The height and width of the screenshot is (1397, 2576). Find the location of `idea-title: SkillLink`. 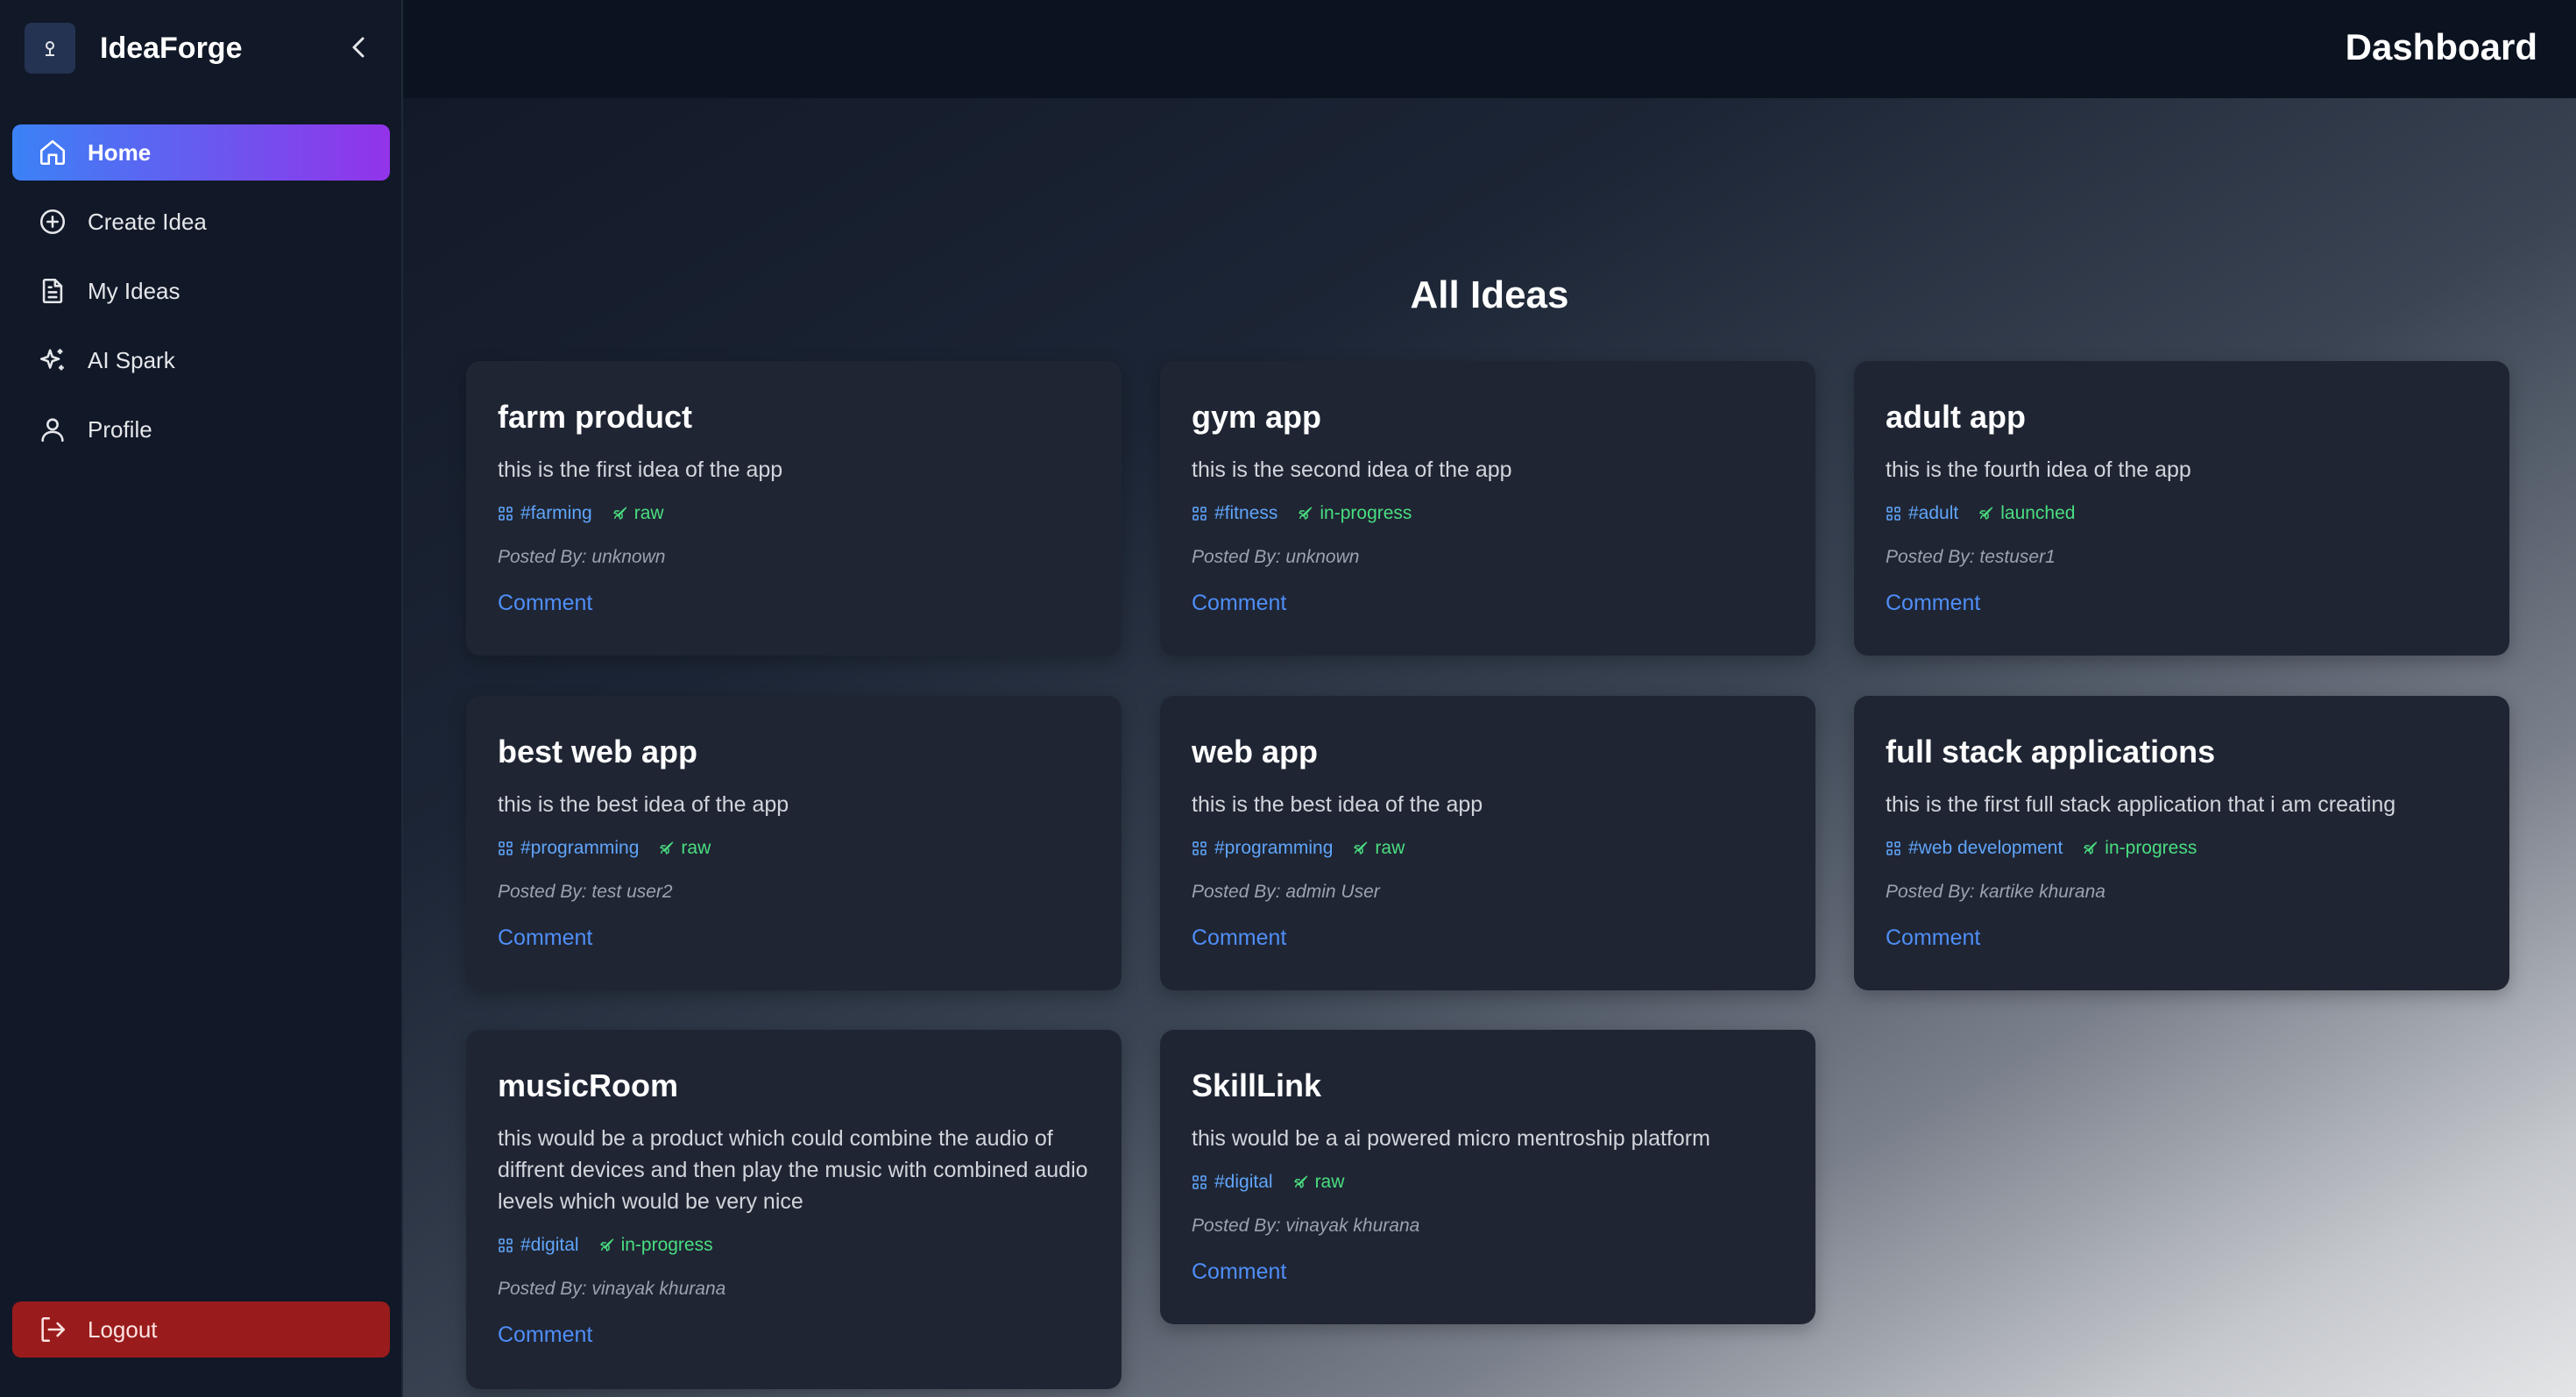

idea-title: SkillLink is located at coordinates (1257, 1085).